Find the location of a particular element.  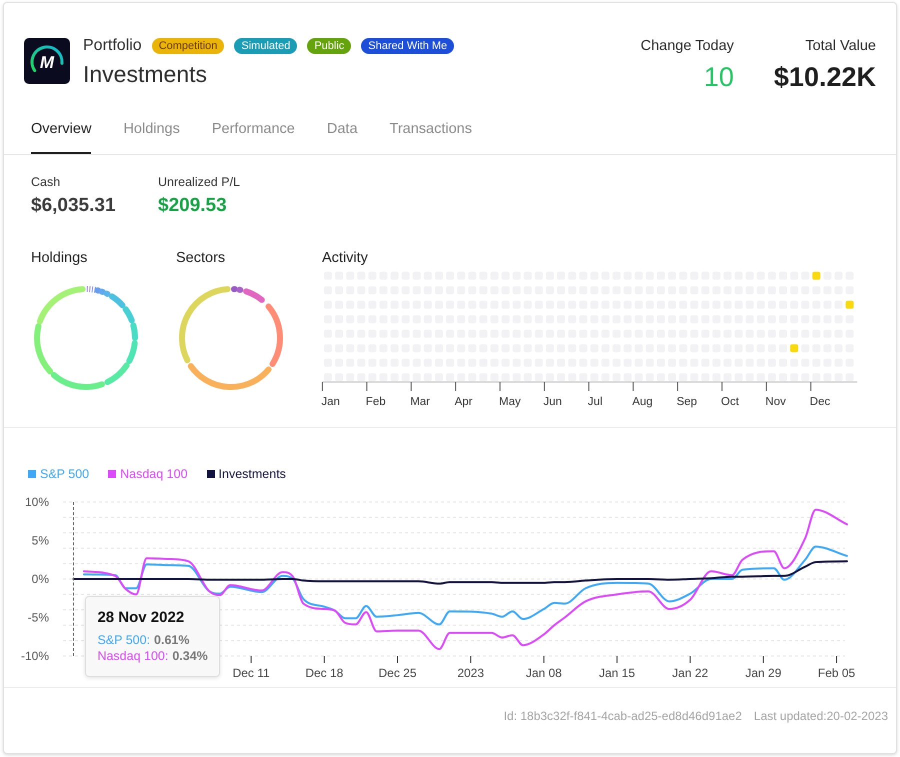

month-label: Jun is located at coordinates (552, 402).